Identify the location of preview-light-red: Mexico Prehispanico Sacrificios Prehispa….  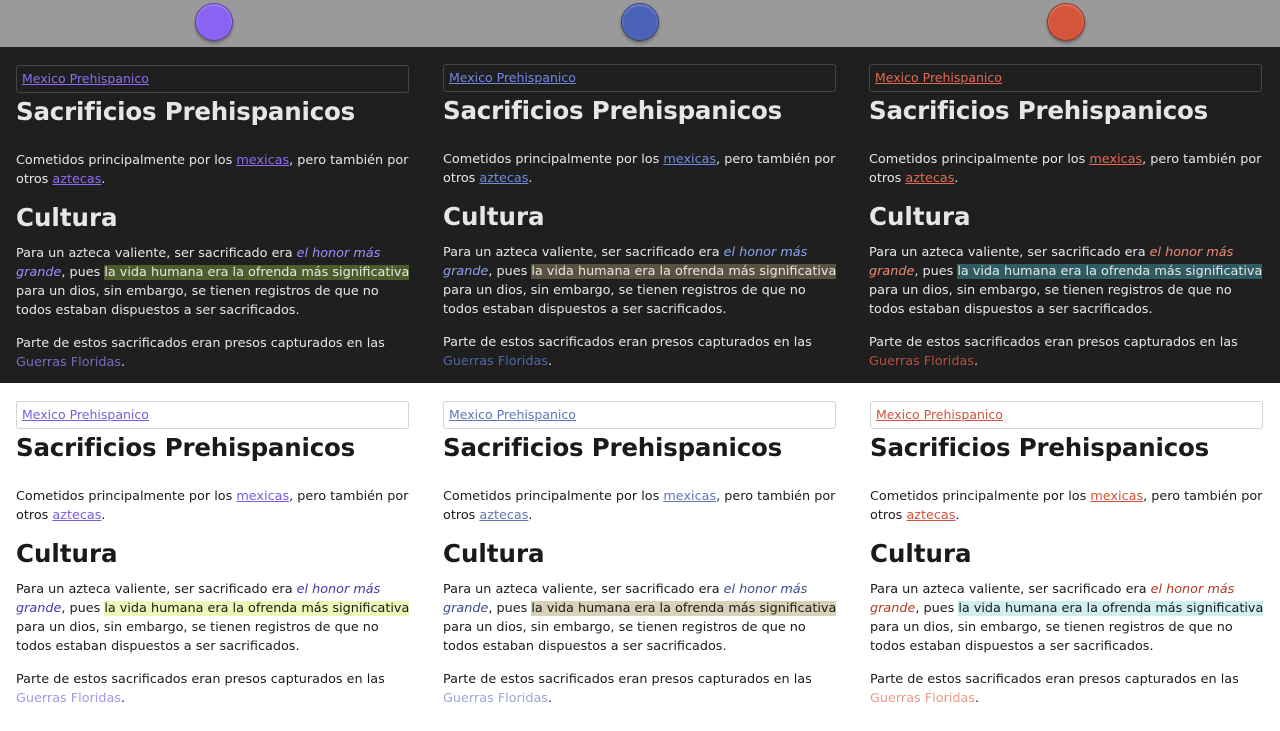
(1068, 566).